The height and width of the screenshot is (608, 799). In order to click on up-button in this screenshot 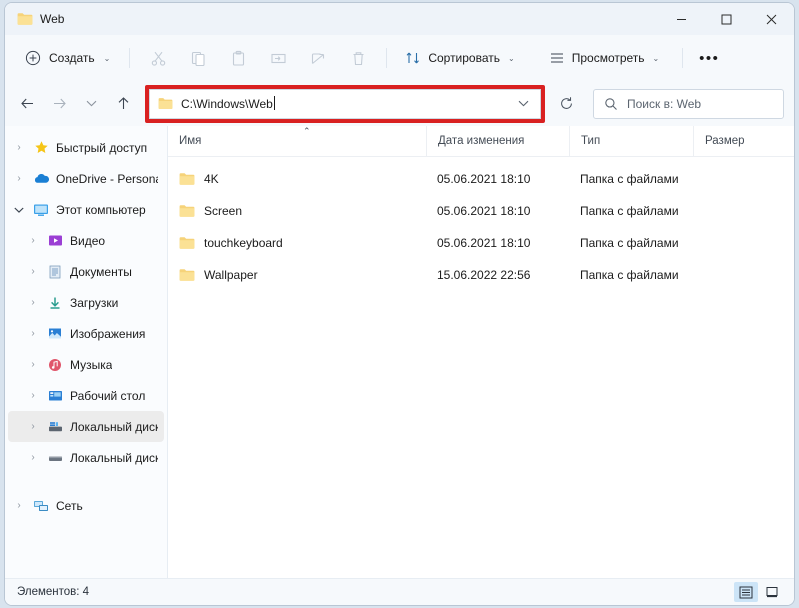, I will do `click(123, 104)`.